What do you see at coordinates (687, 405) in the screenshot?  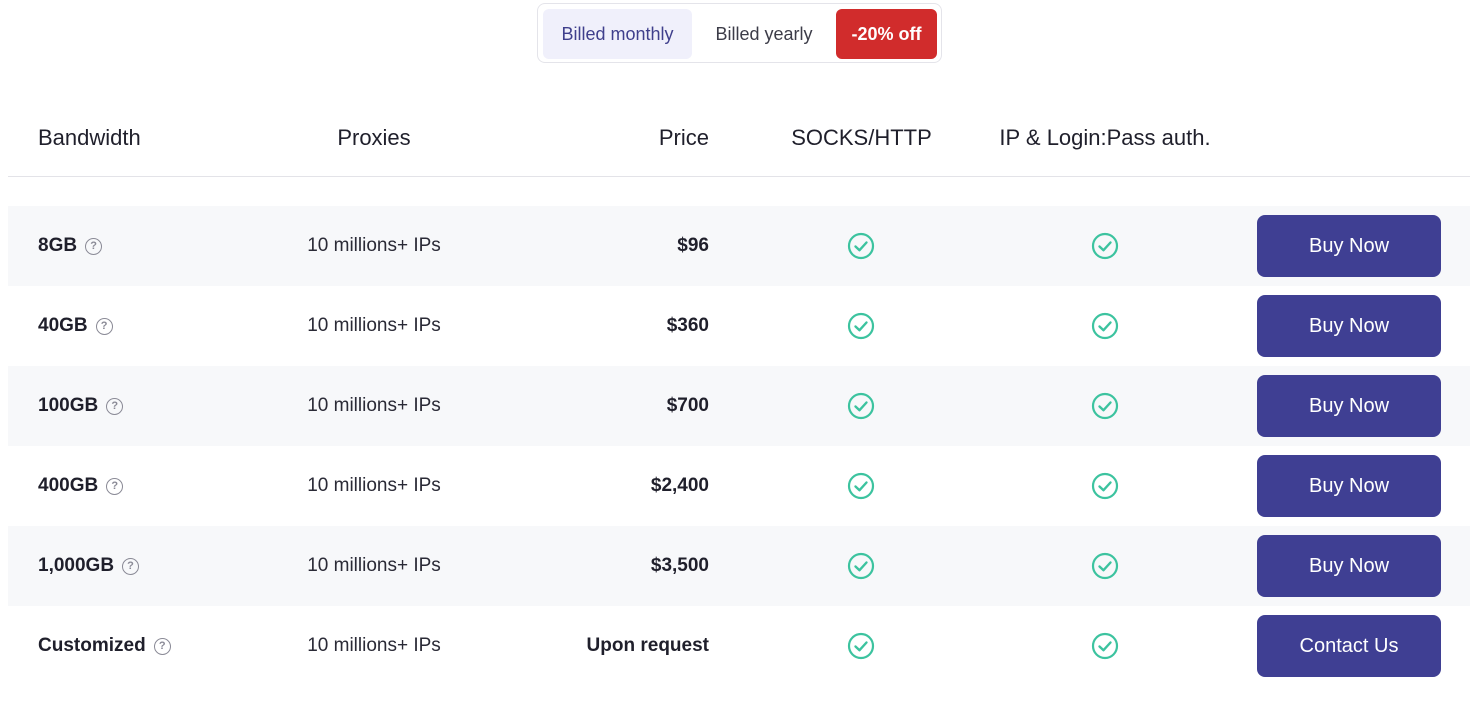 I see `price-value: $700` at bounding box center [687, 405].